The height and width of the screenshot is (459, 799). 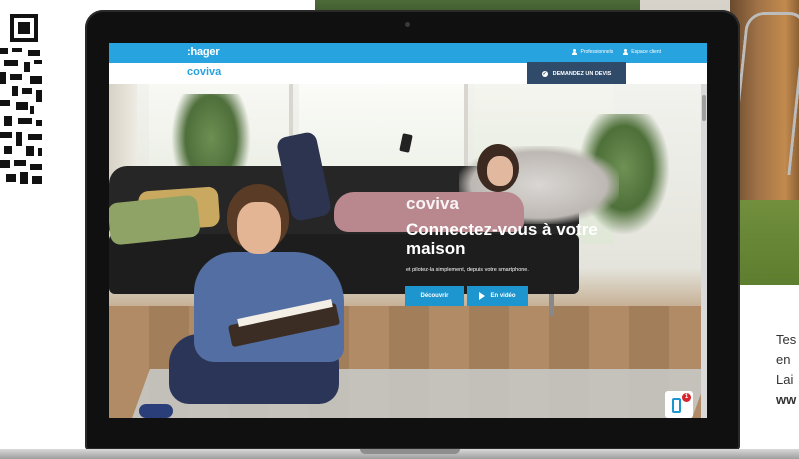 I want to click on decouvrir-label: Découvrir, so click(x=434, y=296).